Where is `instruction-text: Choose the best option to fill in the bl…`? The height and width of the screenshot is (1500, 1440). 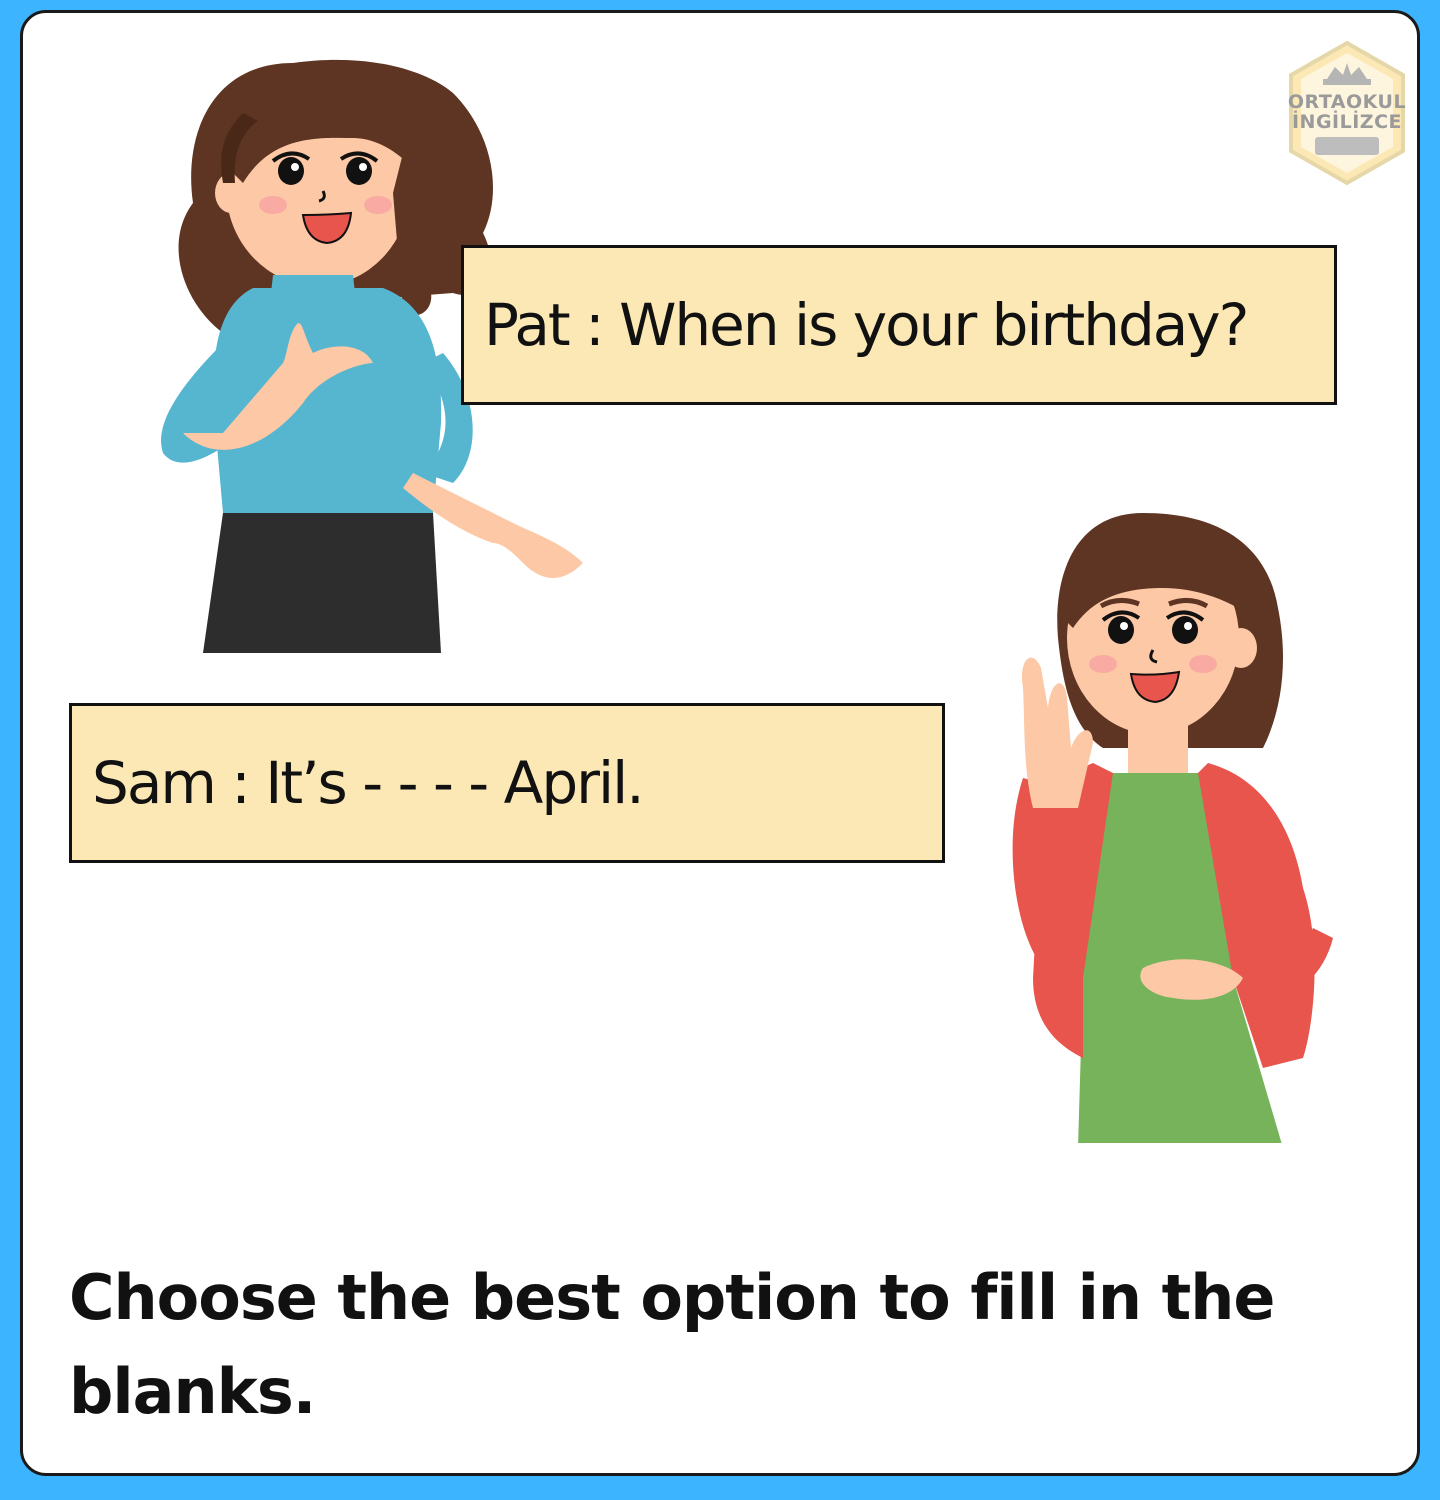
instruction-text: Choose the best option to fill in the bl… is located at coordinates (672, 1344).